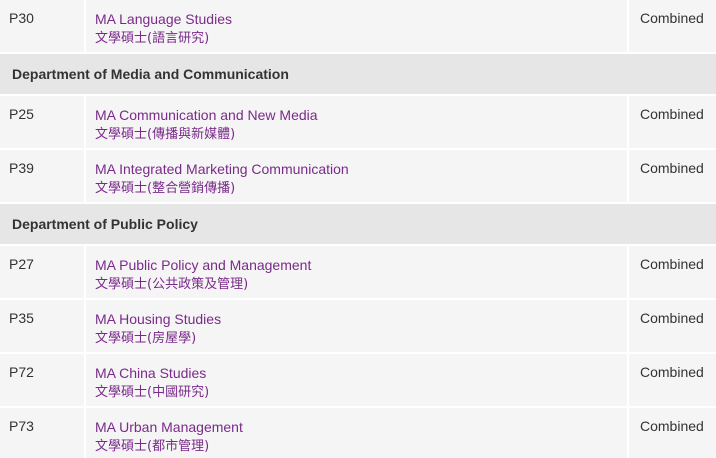 Image resolution: width=716 pixels, height=458 pixels. I want to click on programme-name: MA Urban Management 文學碩士(都市管理), so click(357, 433).